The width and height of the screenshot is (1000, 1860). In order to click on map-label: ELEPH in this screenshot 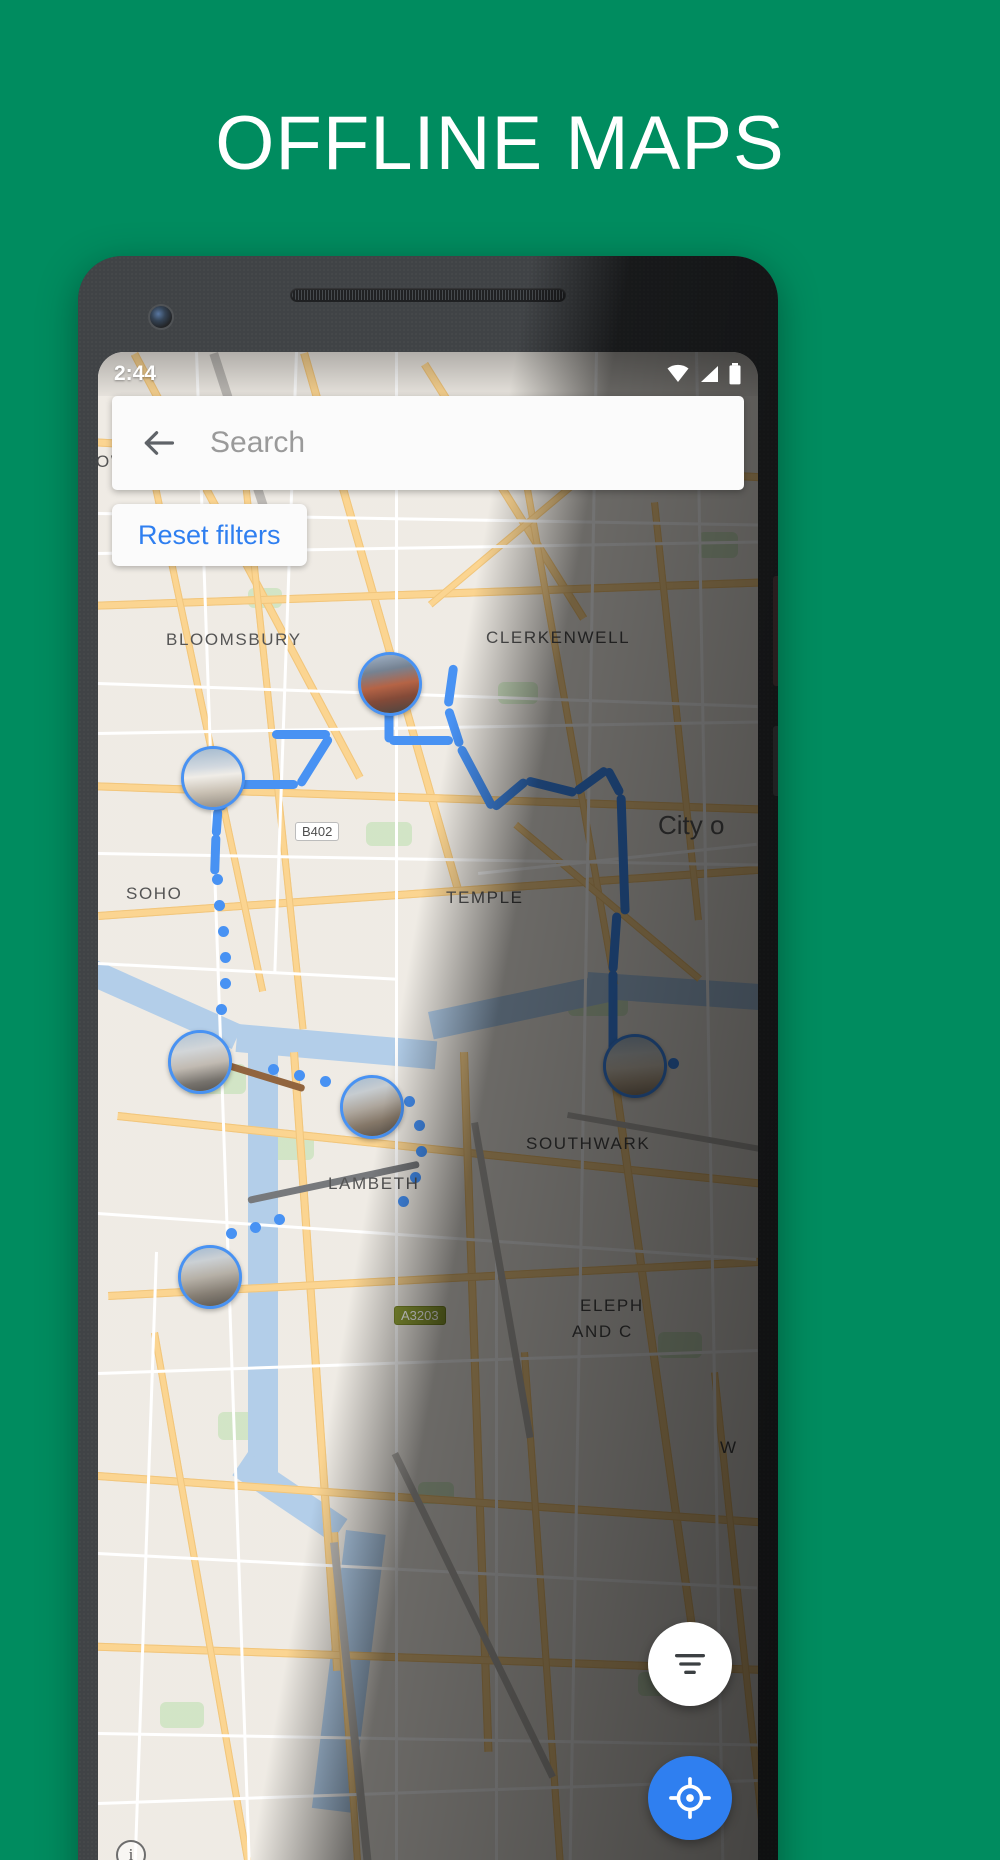, I will do `click(612, 1305)`.